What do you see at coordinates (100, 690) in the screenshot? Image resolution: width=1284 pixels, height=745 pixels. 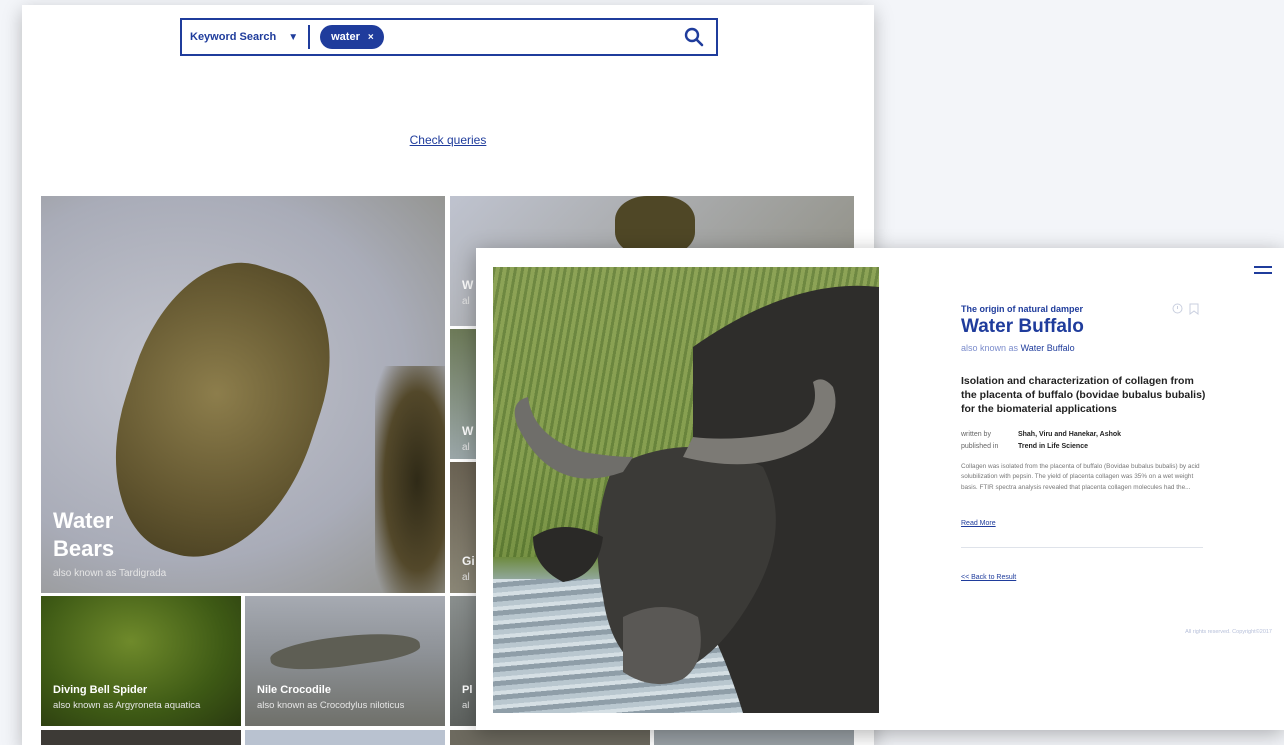 I see `tile-title: Diving Bell Spider` at bounding box center [100, 690].